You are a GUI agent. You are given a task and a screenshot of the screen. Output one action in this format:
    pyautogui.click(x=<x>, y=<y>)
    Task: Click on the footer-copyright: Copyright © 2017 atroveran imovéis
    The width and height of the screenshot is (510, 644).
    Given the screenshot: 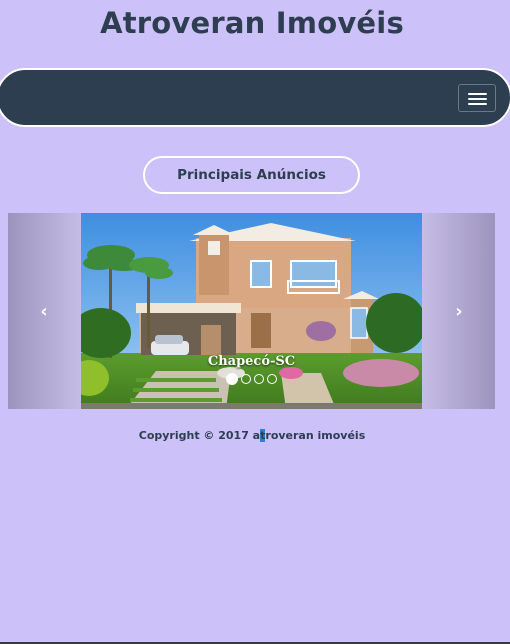 What is the action you would take?
    pyautogui.click(x=252, y=435)
    